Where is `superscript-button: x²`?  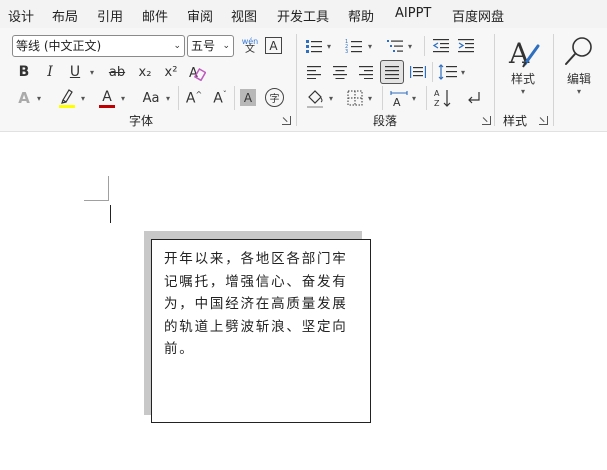 superscript-button: x² is located at coordinates (171, 72).